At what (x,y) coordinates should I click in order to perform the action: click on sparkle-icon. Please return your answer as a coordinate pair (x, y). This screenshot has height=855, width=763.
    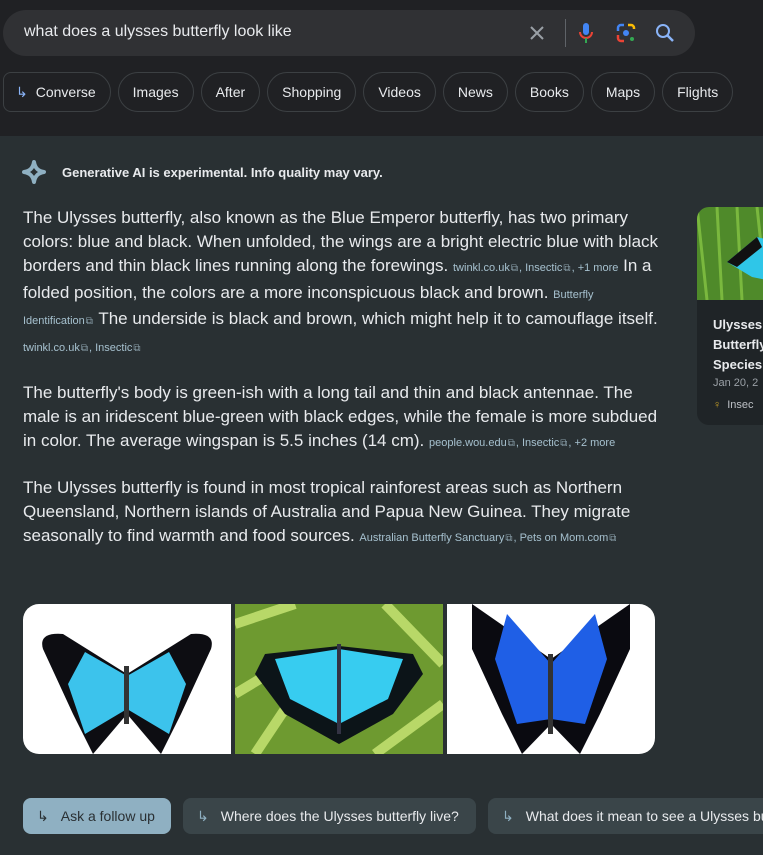
    Looking at the image, I should click on (34, 172).